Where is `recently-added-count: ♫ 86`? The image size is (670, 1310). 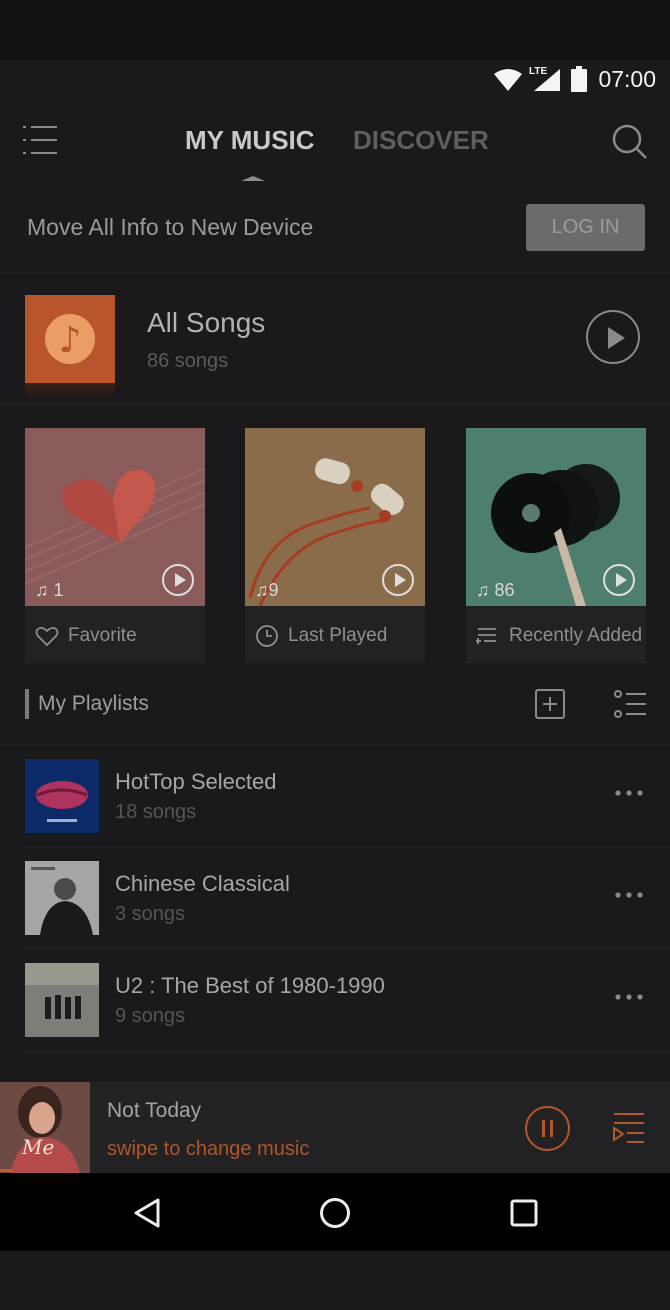
recently-added-count: ♫ 86 is located at coordinates (495, 590).